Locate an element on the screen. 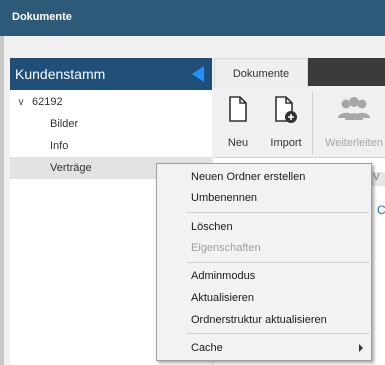  window-title: Dokumente is located at coordinates (42, 17).